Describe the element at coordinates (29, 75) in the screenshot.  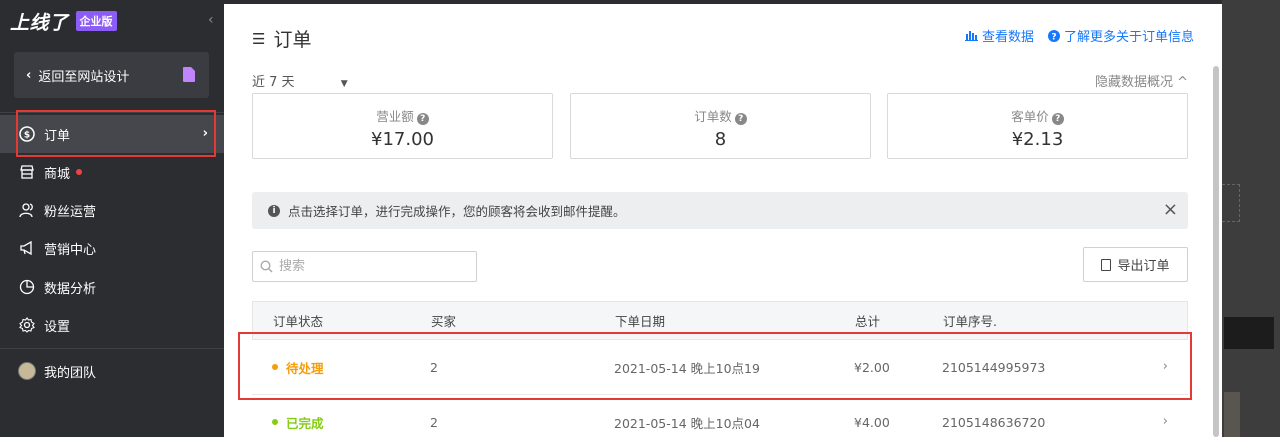
I see `chevron-left-icon: ‹` at that location.